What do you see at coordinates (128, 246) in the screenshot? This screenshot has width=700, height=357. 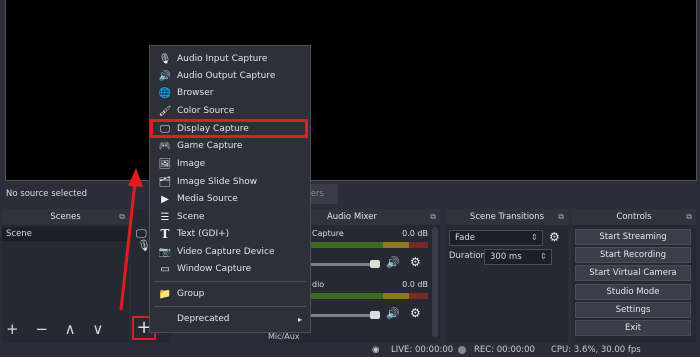 I see `arrow-shaft` at bounding box center [128, 246].